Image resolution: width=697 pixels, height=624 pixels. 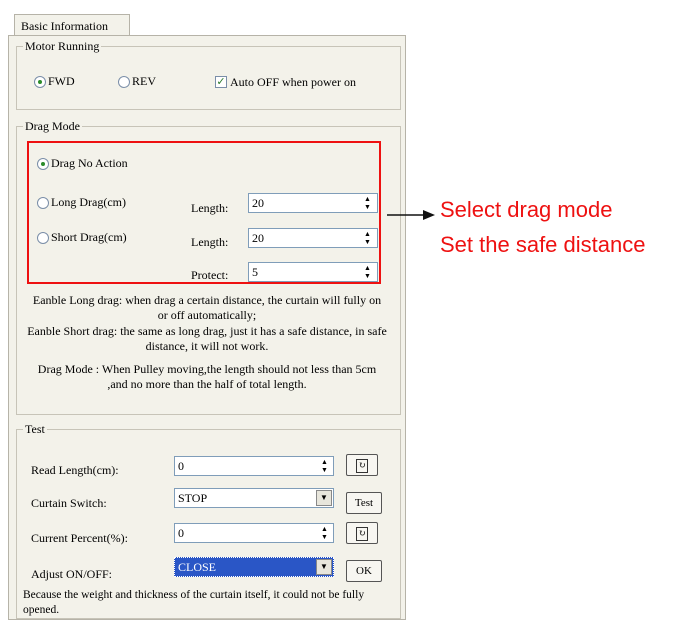 What do you see at coordinates (324, 466) in the screenshot?
I see `read-length-stepper: ▲ ▼` at bounding box center [324, 466].